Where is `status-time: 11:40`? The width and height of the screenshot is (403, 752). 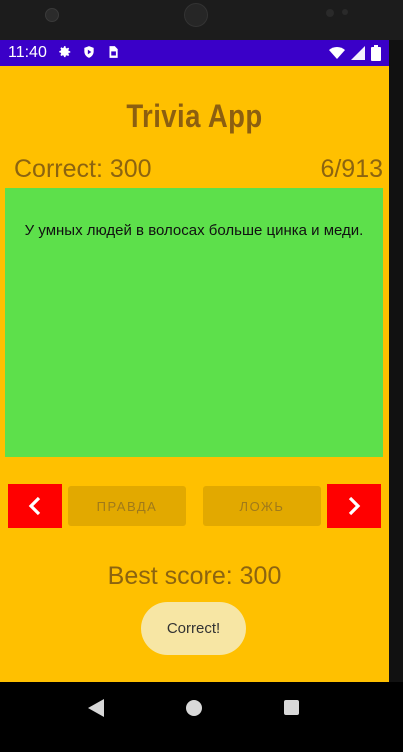 status-time: 11:40 is located at coordinates (27, 52).